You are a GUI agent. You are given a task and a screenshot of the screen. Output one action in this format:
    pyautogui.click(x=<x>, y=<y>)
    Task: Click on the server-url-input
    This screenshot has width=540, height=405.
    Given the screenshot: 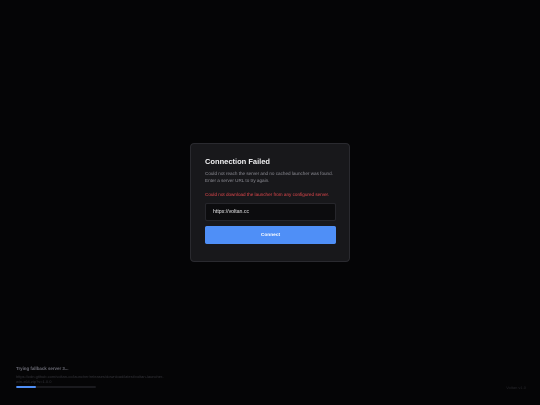 What is the action you would take?
    pyautogui.click(x=270, y=212)
    